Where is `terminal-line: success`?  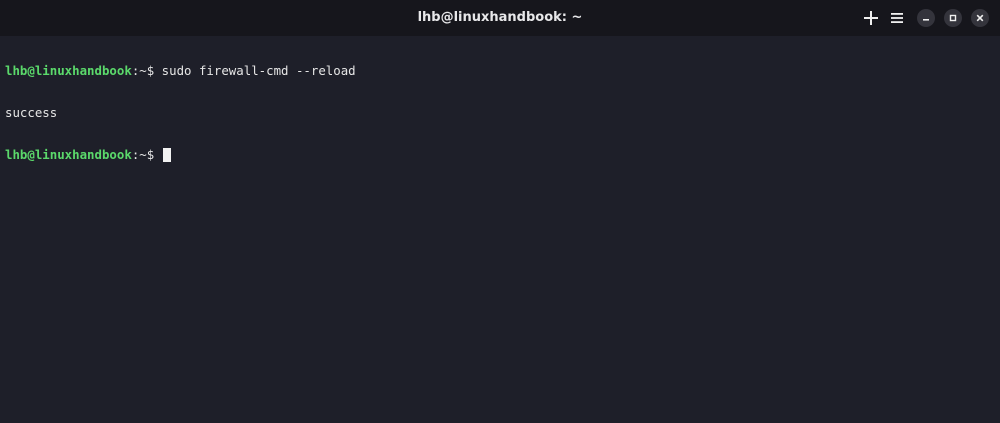 terminal-line: success is located at coordinates (180, 113).